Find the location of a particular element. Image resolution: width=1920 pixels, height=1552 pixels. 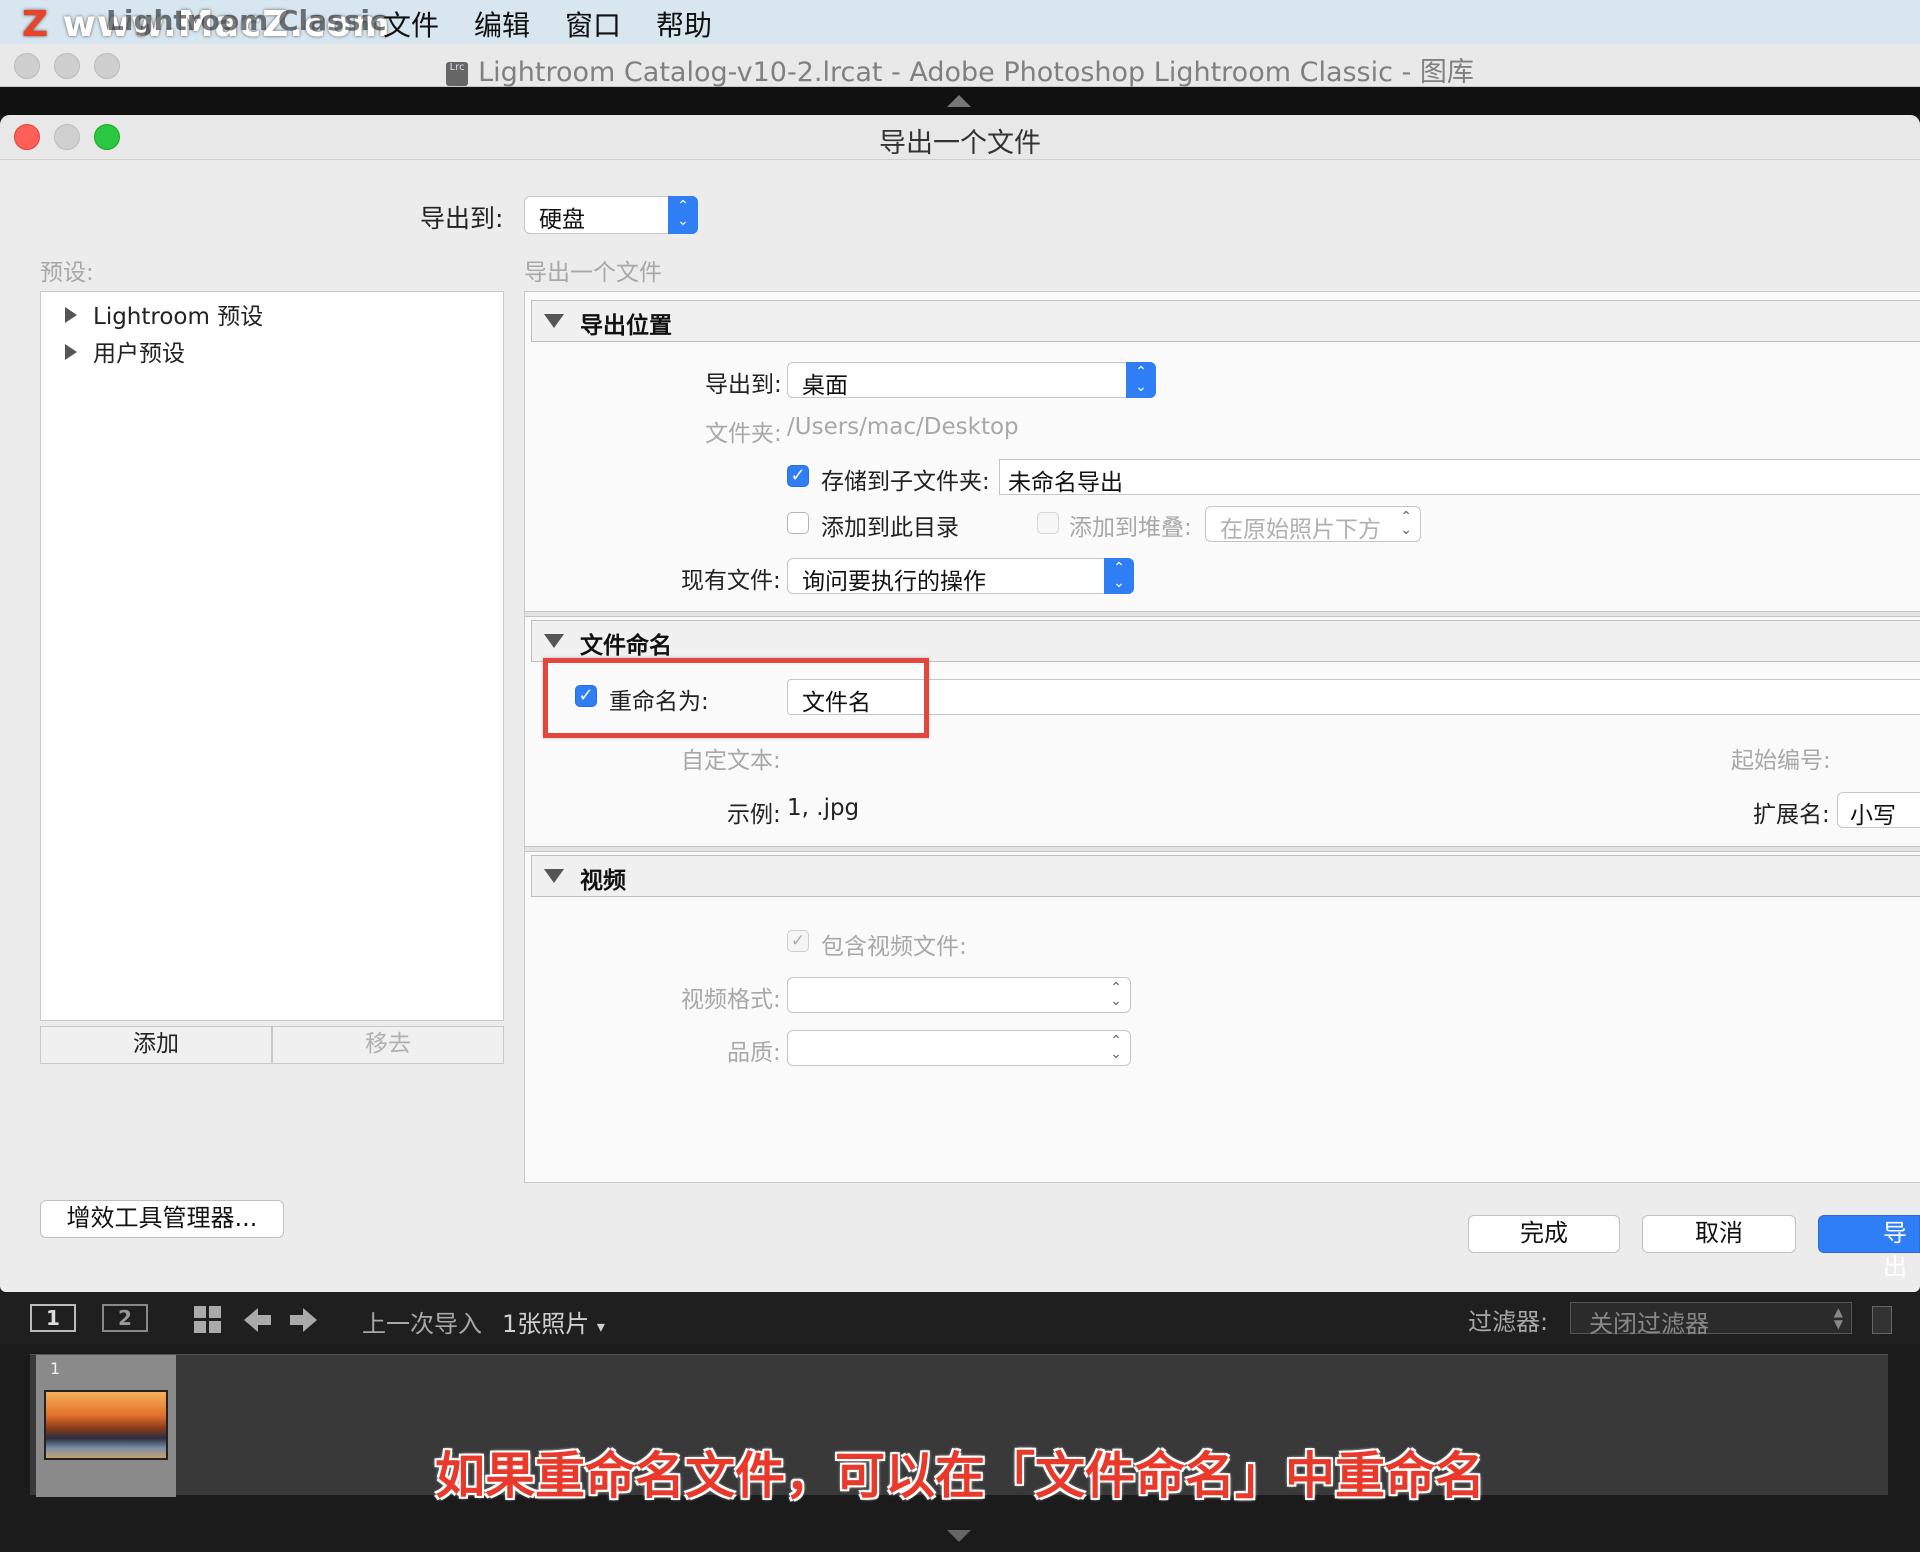

export-to-popup: 硬盘 ⌃ ⌄ is located at coordinates (611, 215).